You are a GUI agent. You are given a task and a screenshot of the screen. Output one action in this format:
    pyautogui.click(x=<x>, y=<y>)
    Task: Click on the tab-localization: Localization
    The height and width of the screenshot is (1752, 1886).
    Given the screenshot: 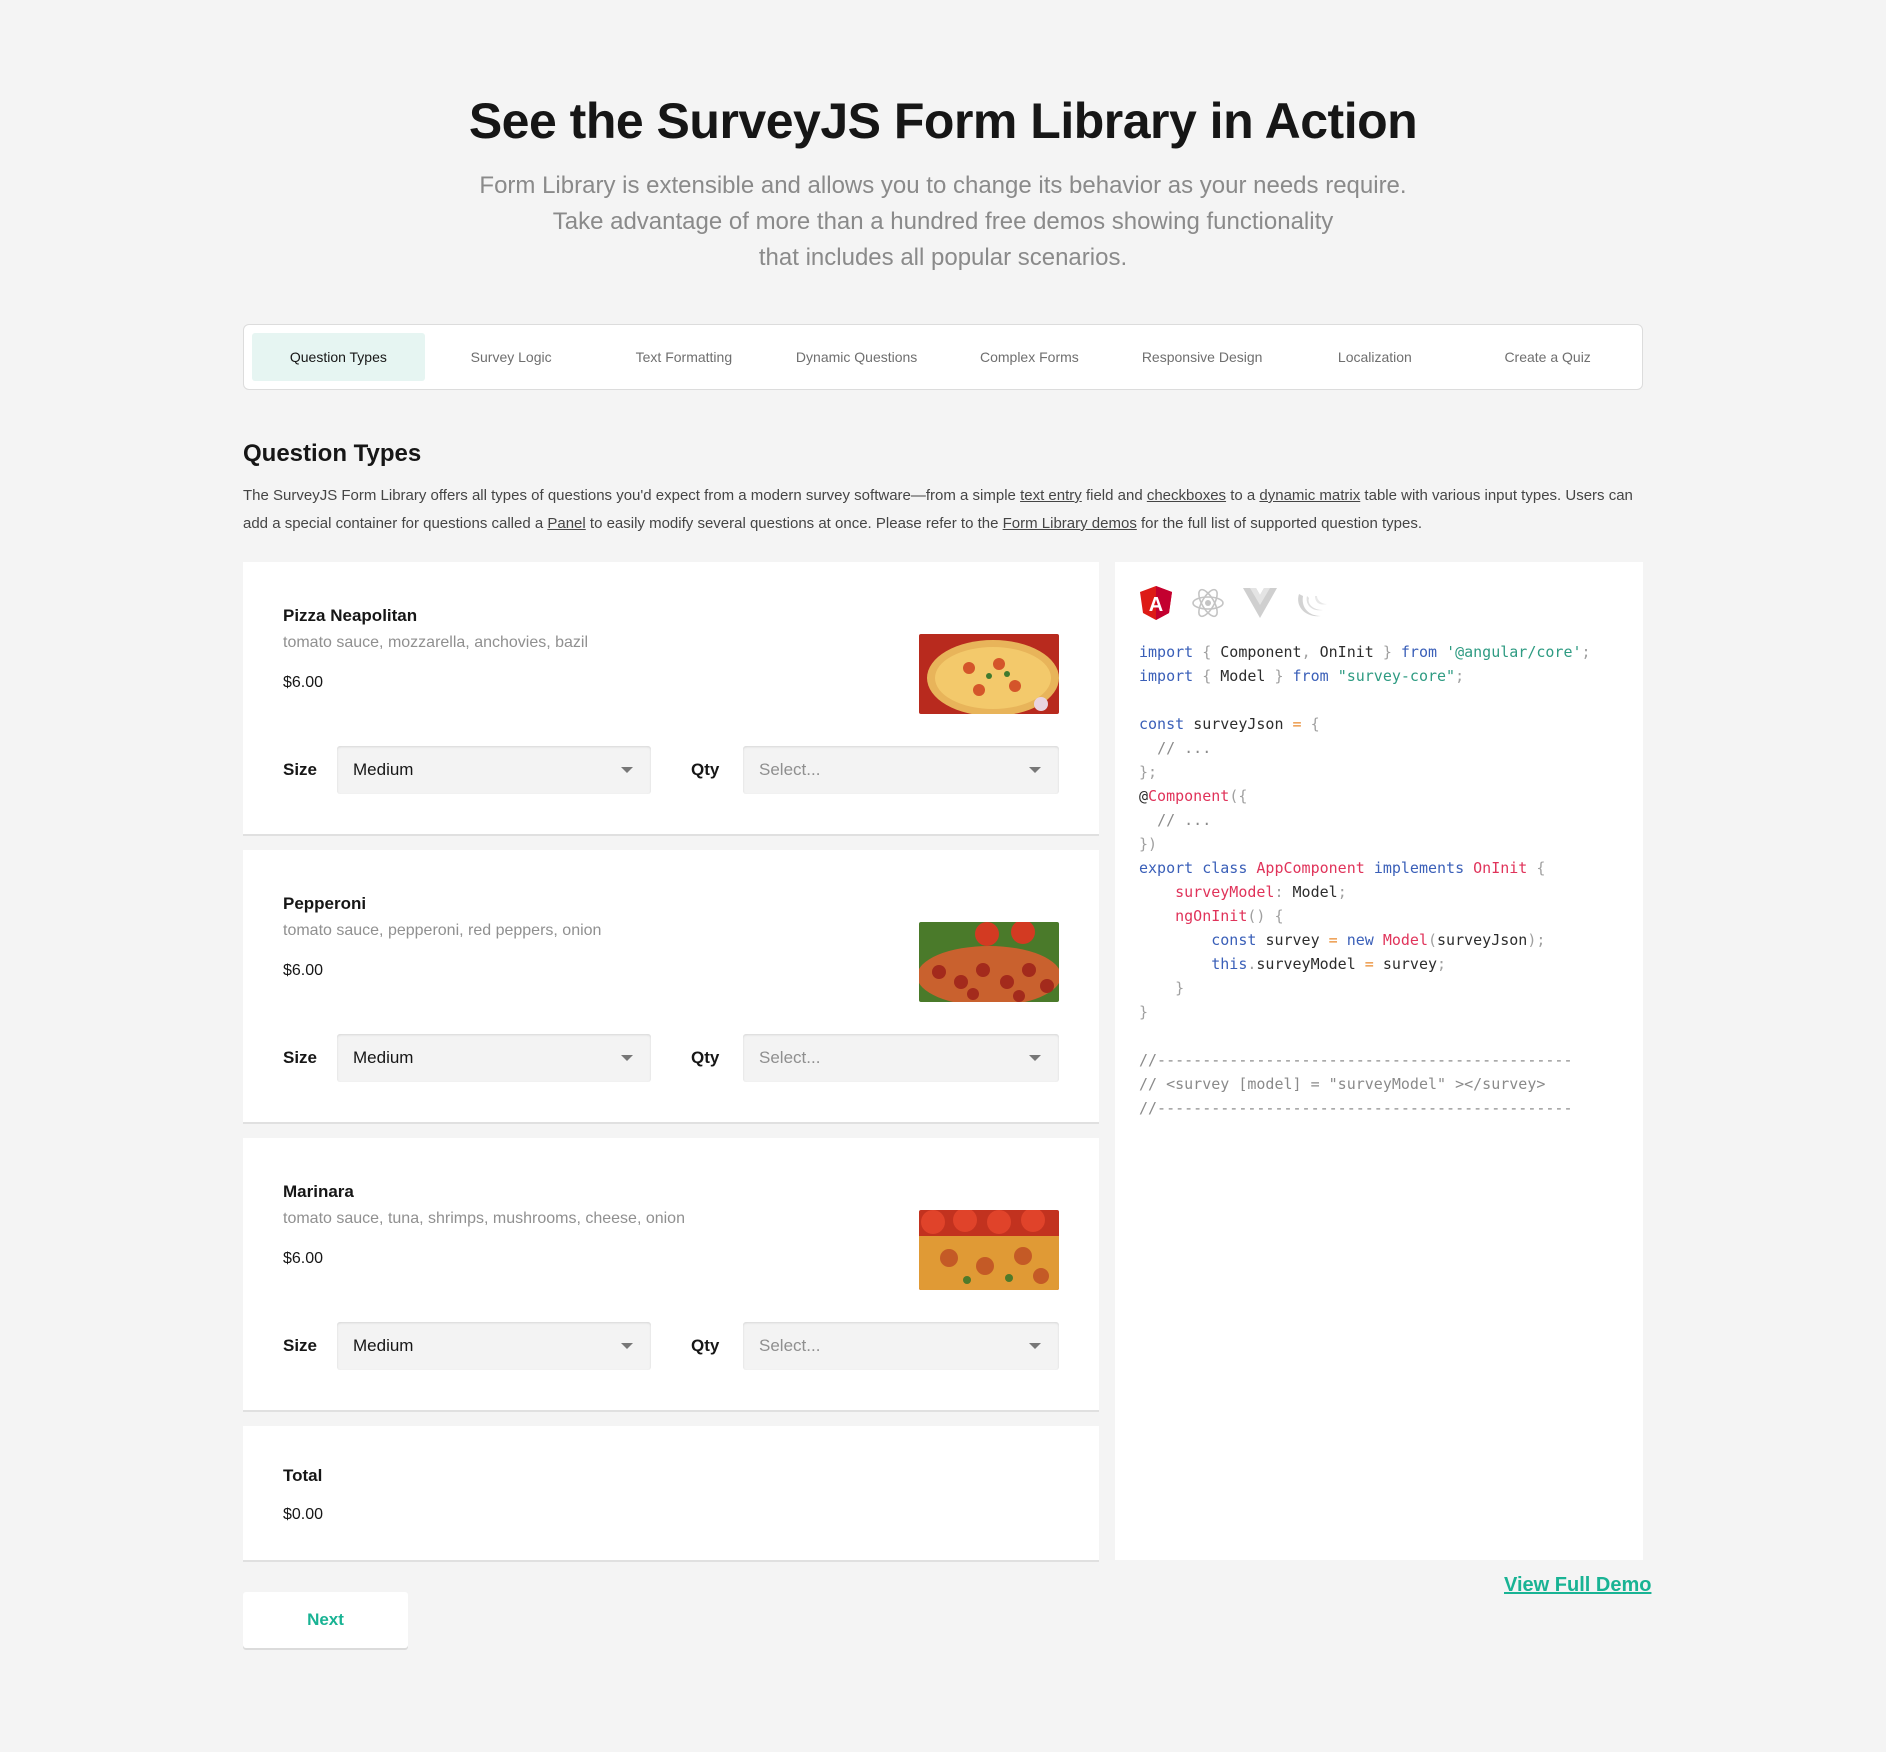 What is the action you would take?
    pyautogui.click(x=1375, y=357)
    